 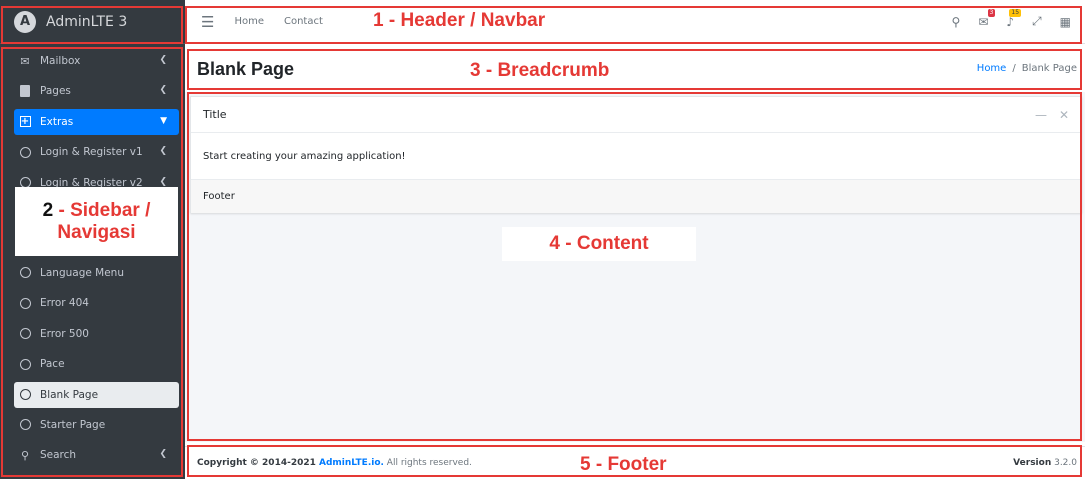 I want to click on breadcrumb-annotation: 3 - Breadcrumb, so click(x=540, y=70).